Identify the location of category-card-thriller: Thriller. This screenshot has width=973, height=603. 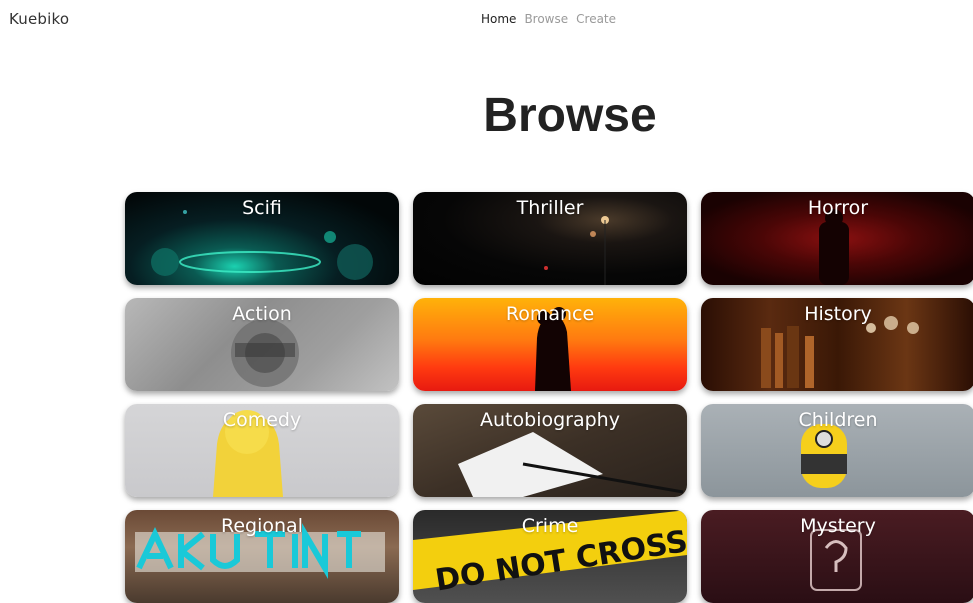
(550, 238).